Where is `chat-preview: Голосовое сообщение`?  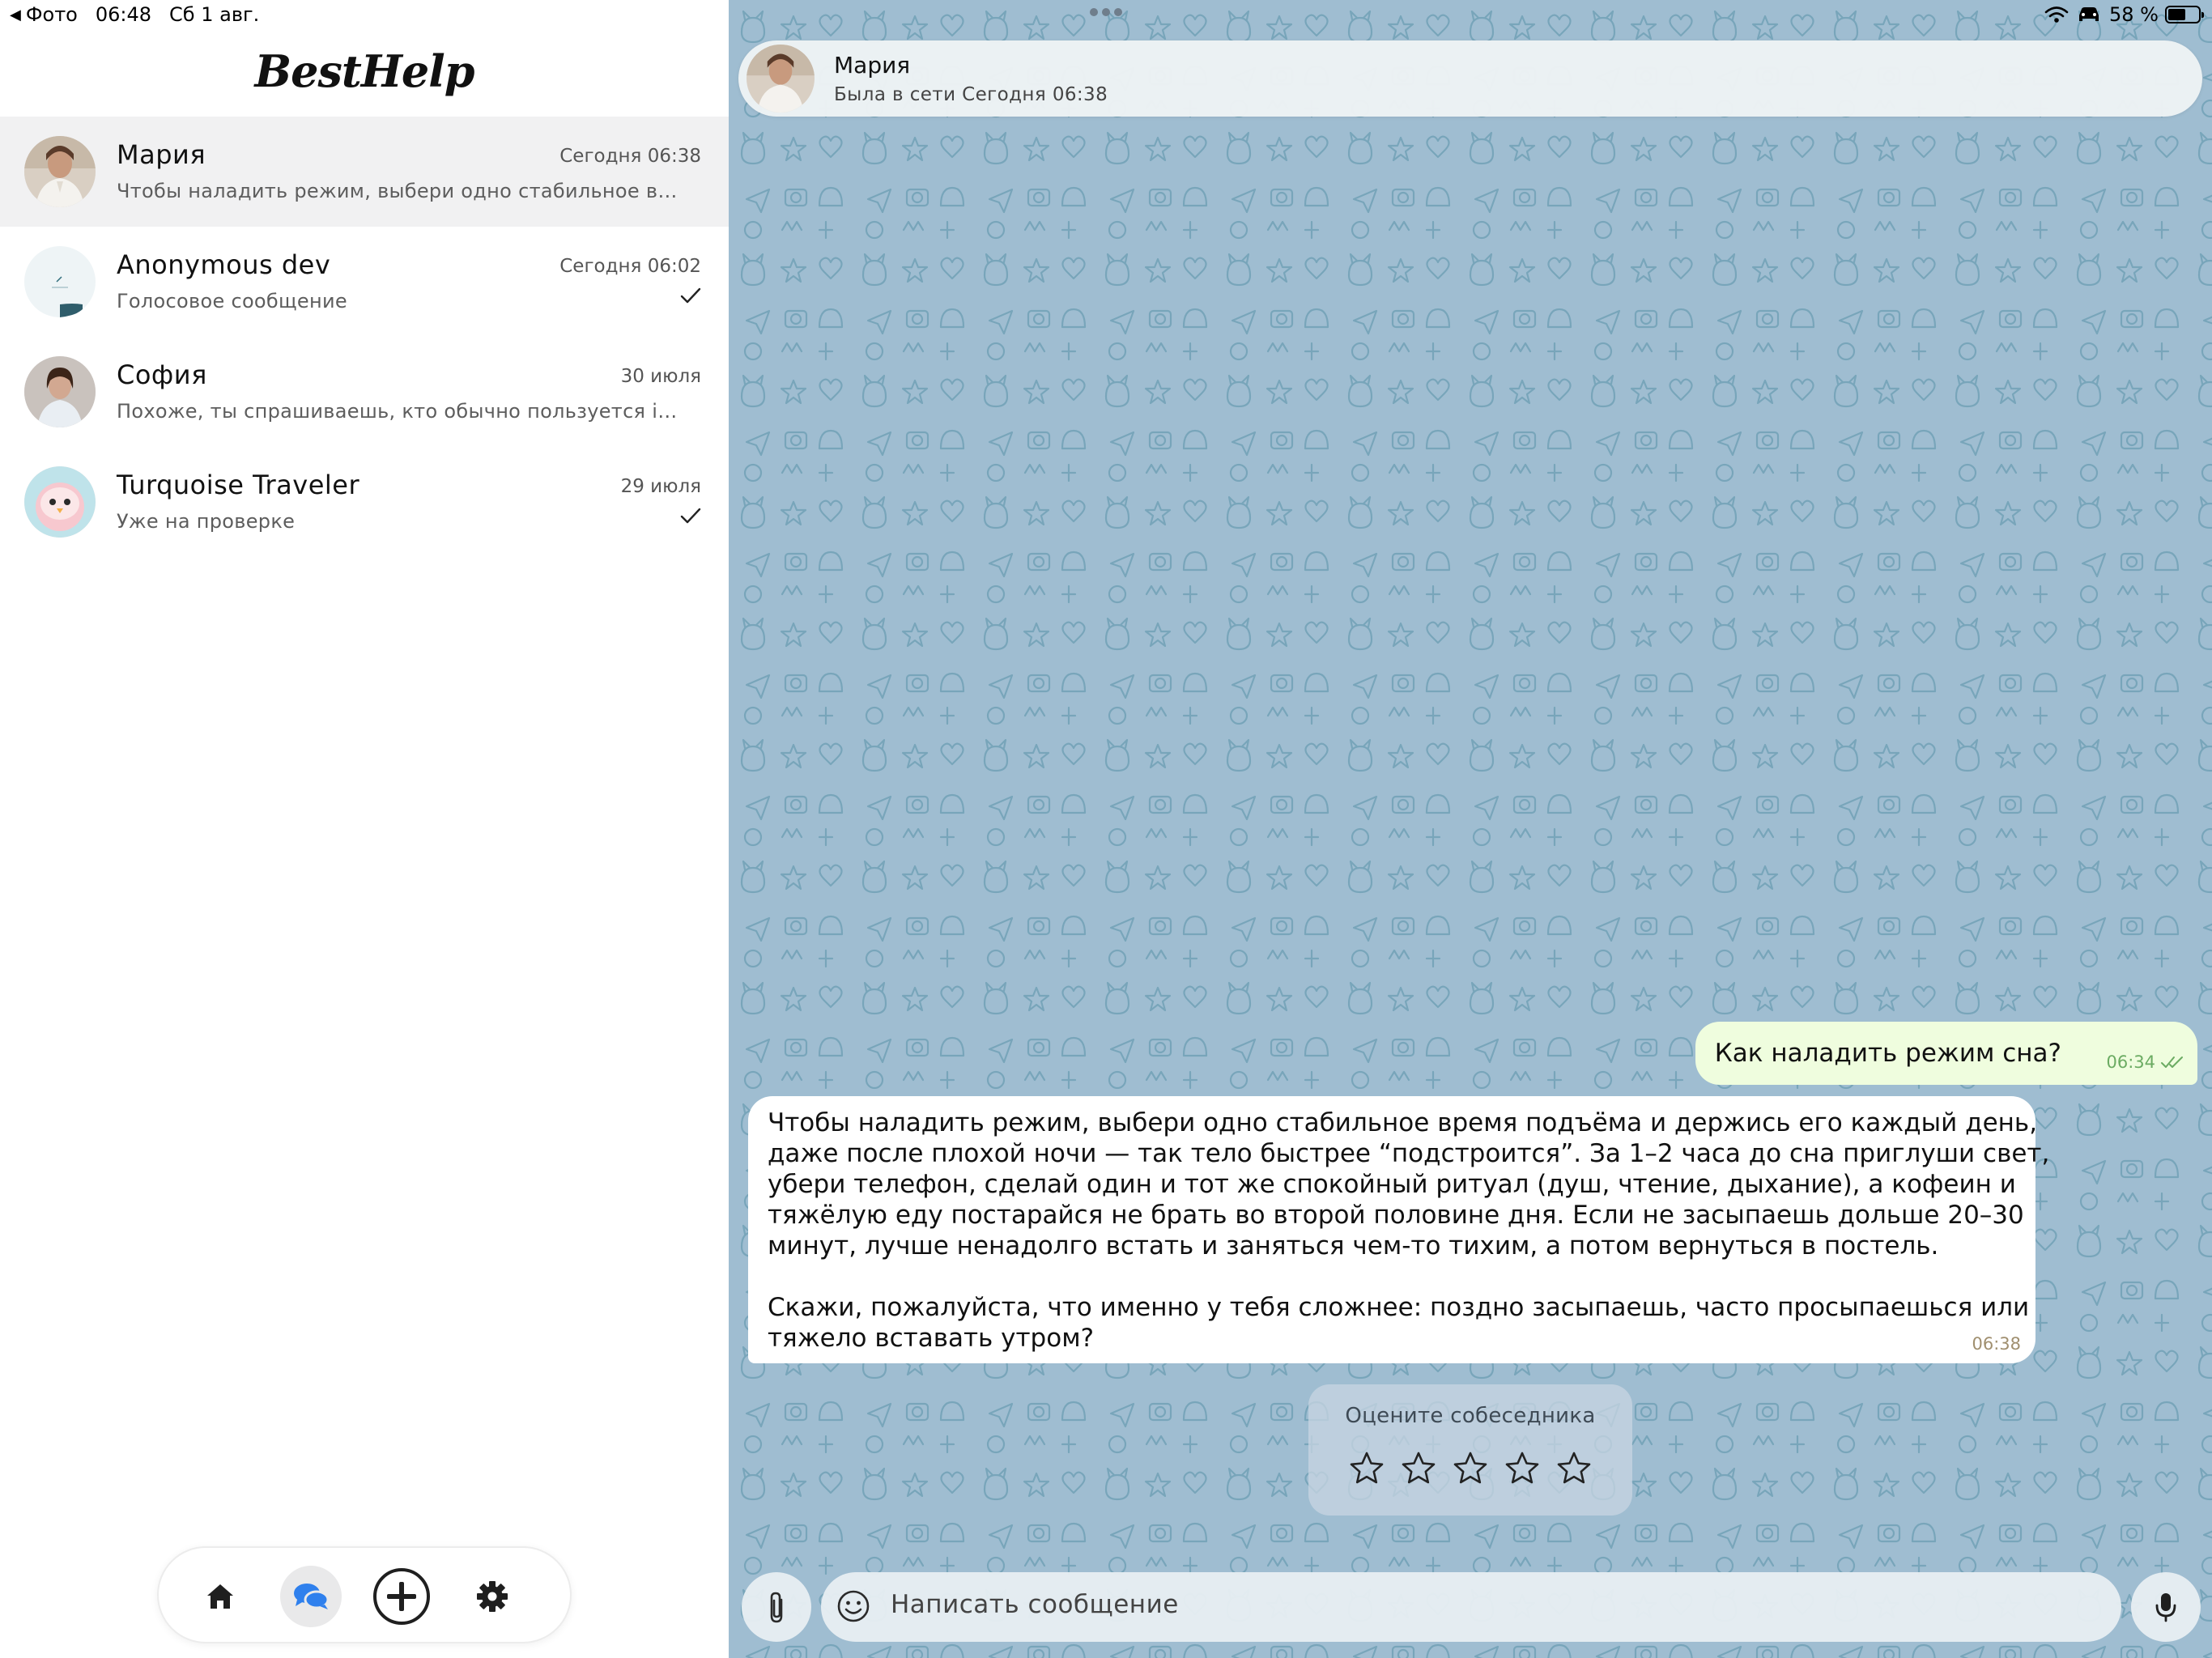 chat-preview: Голосовое сообщение is located at coordinates (232, 301).